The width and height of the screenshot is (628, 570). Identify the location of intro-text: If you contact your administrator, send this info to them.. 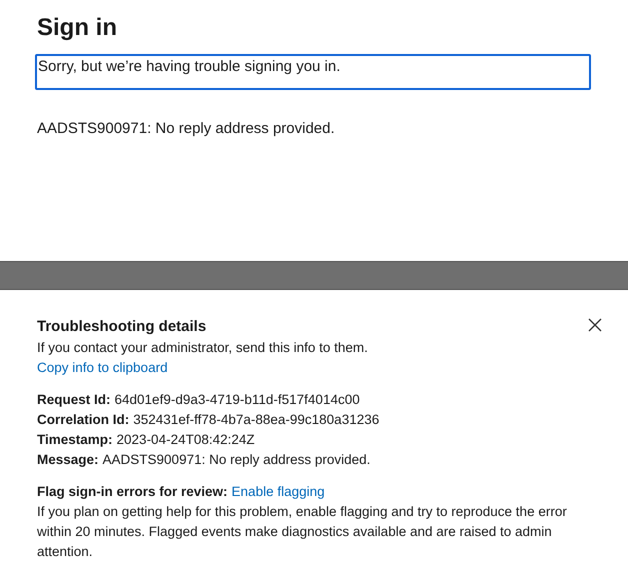
(202, 348).